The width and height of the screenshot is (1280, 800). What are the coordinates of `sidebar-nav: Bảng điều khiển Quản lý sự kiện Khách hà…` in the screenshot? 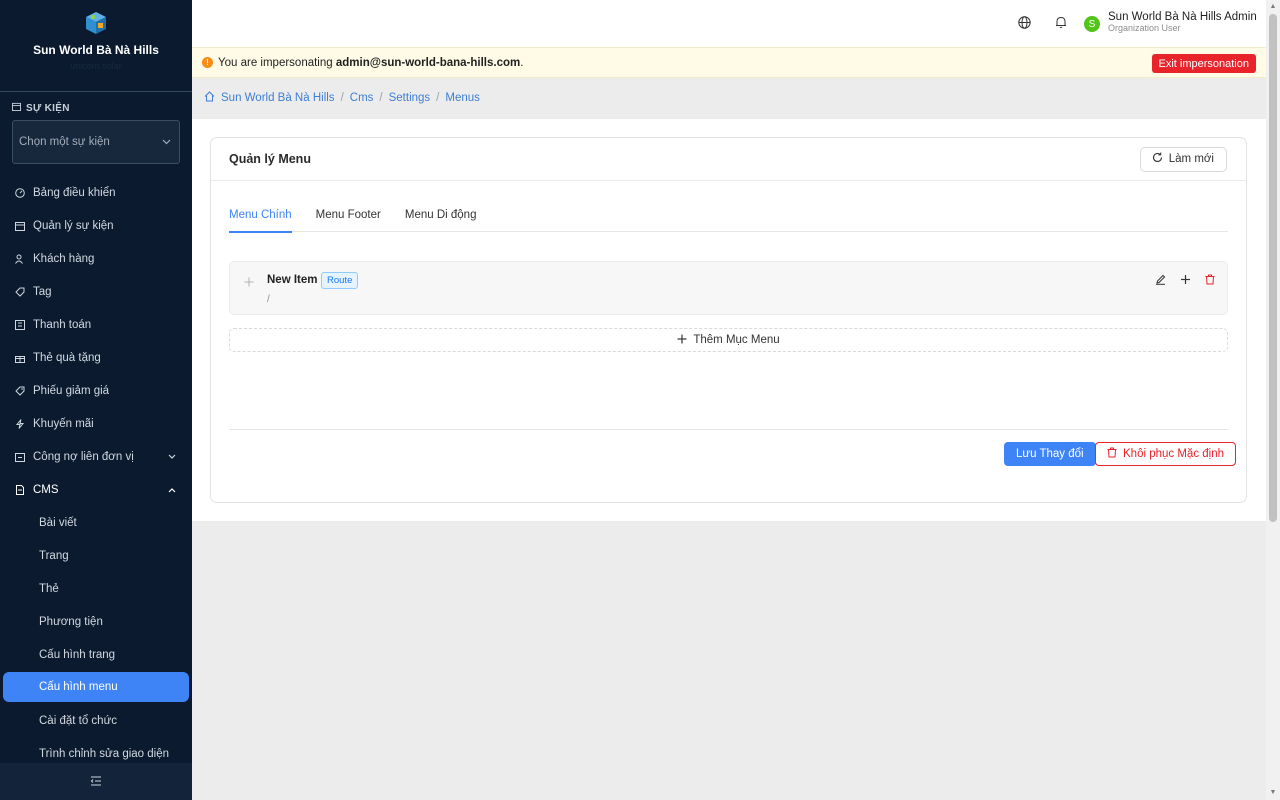 It's located at (96, 473).